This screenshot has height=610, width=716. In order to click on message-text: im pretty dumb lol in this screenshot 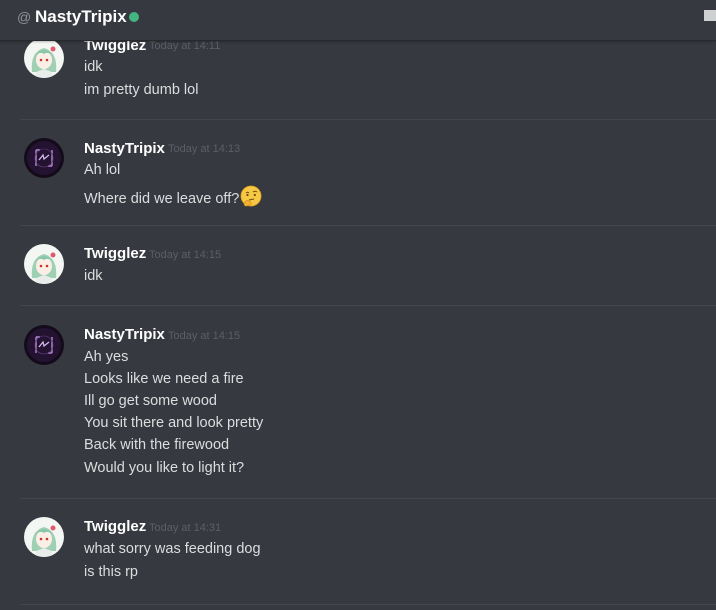, I will do `click(141, 90)`.